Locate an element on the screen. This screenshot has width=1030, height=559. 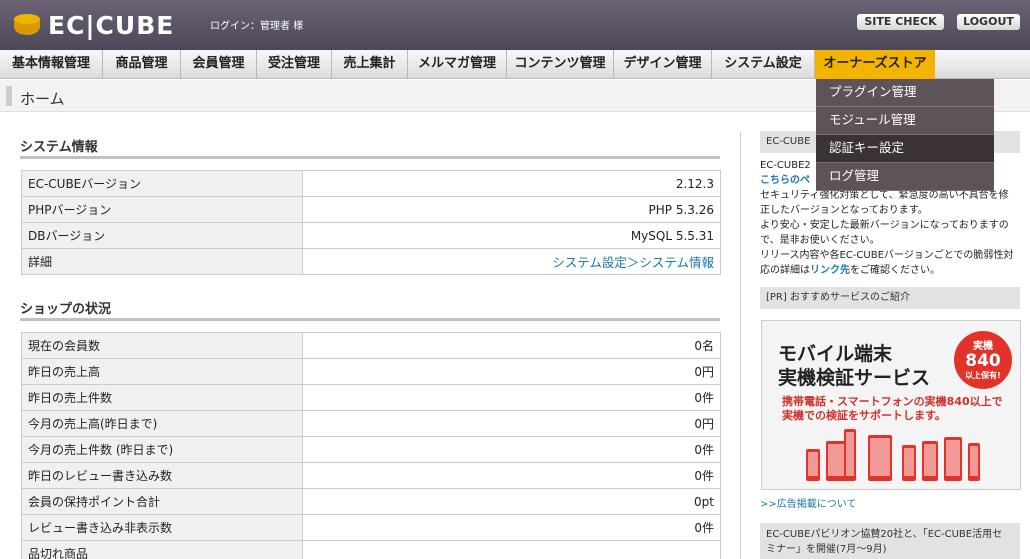
table-row: 今月の売上高(昨日まで) 0円 is located at coordinates (371, 423).